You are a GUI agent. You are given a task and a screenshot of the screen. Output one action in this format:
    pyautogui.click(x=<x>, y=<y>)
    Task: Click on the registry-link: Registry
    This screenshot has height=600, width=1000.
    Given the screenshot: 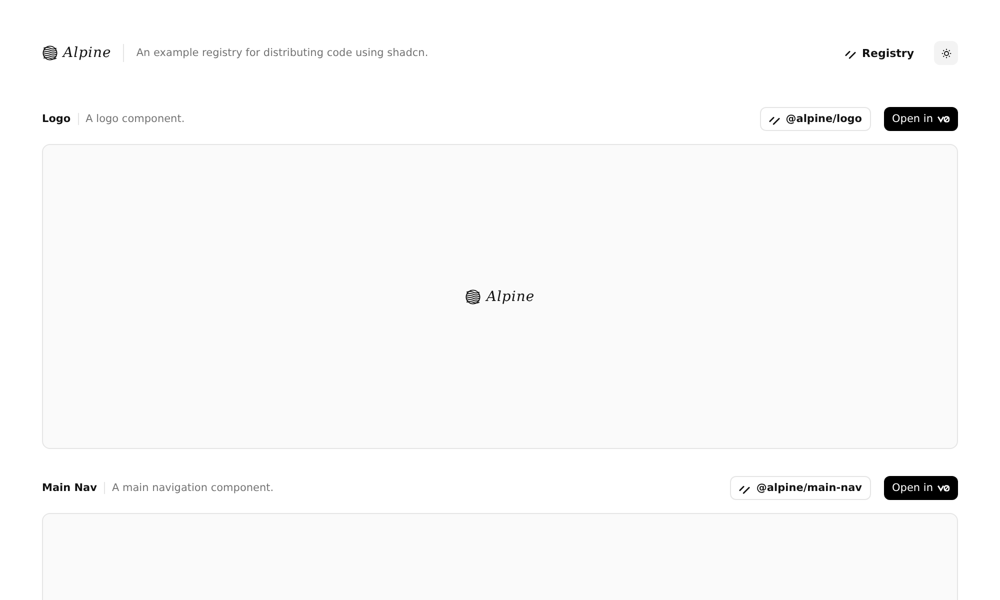 What is the action you would take?
    pyautogui.click(x=879, y=53)
    